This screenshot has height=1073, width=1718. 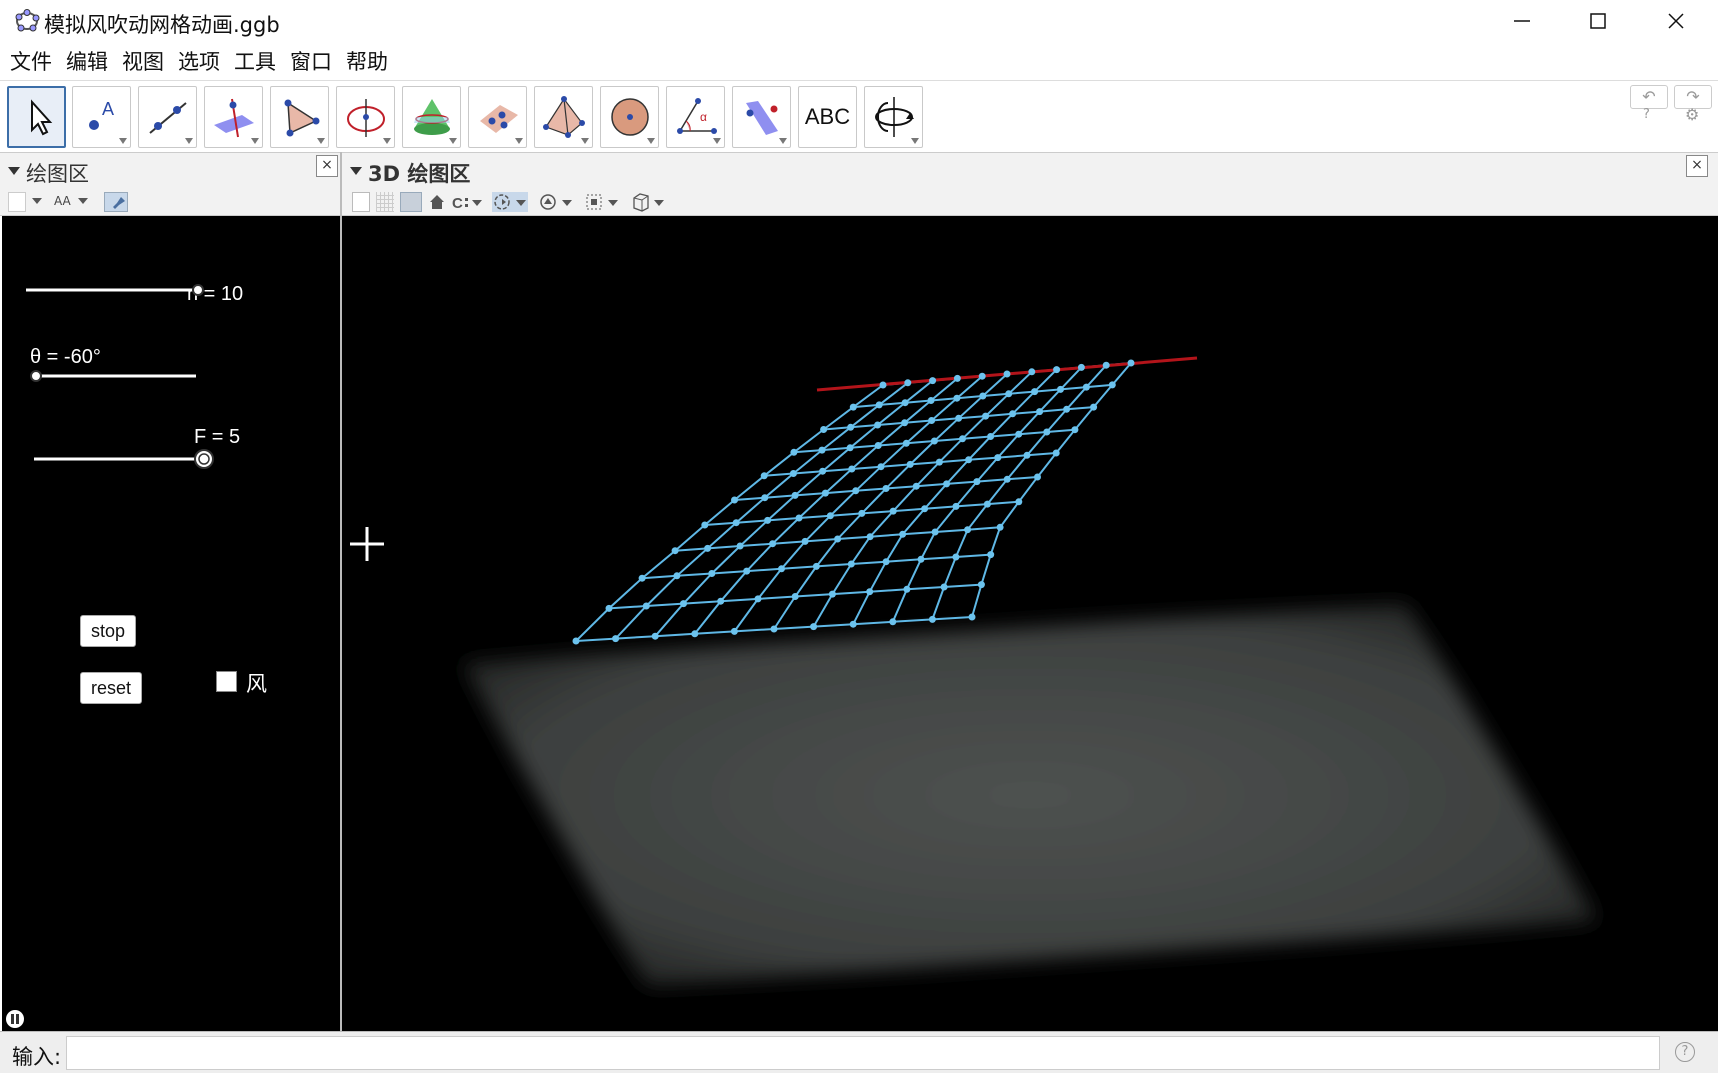 I want to click on menu-tools: 工具, so click(x=255, y=61).